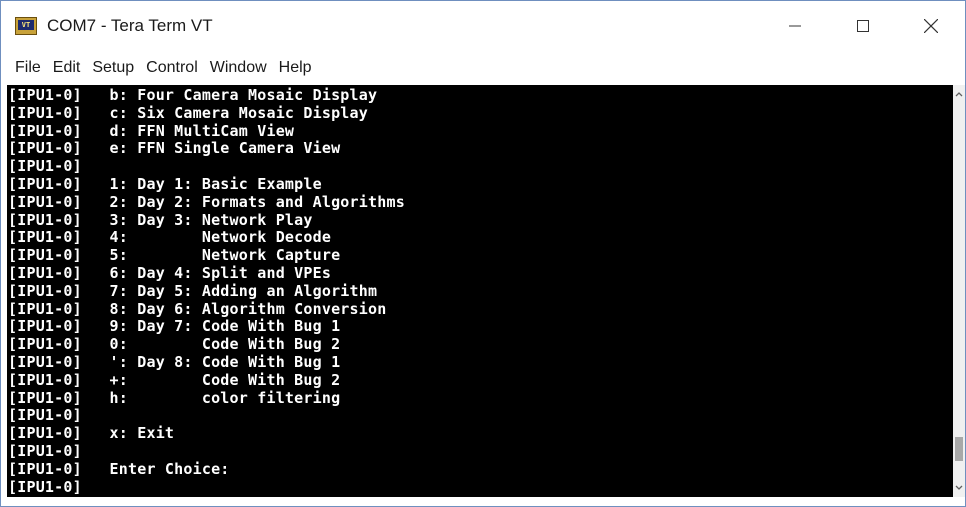 The height and width of the screenshot is (507, 966). I want to click on scroll-up-arrow-icon, so click(959, 94).